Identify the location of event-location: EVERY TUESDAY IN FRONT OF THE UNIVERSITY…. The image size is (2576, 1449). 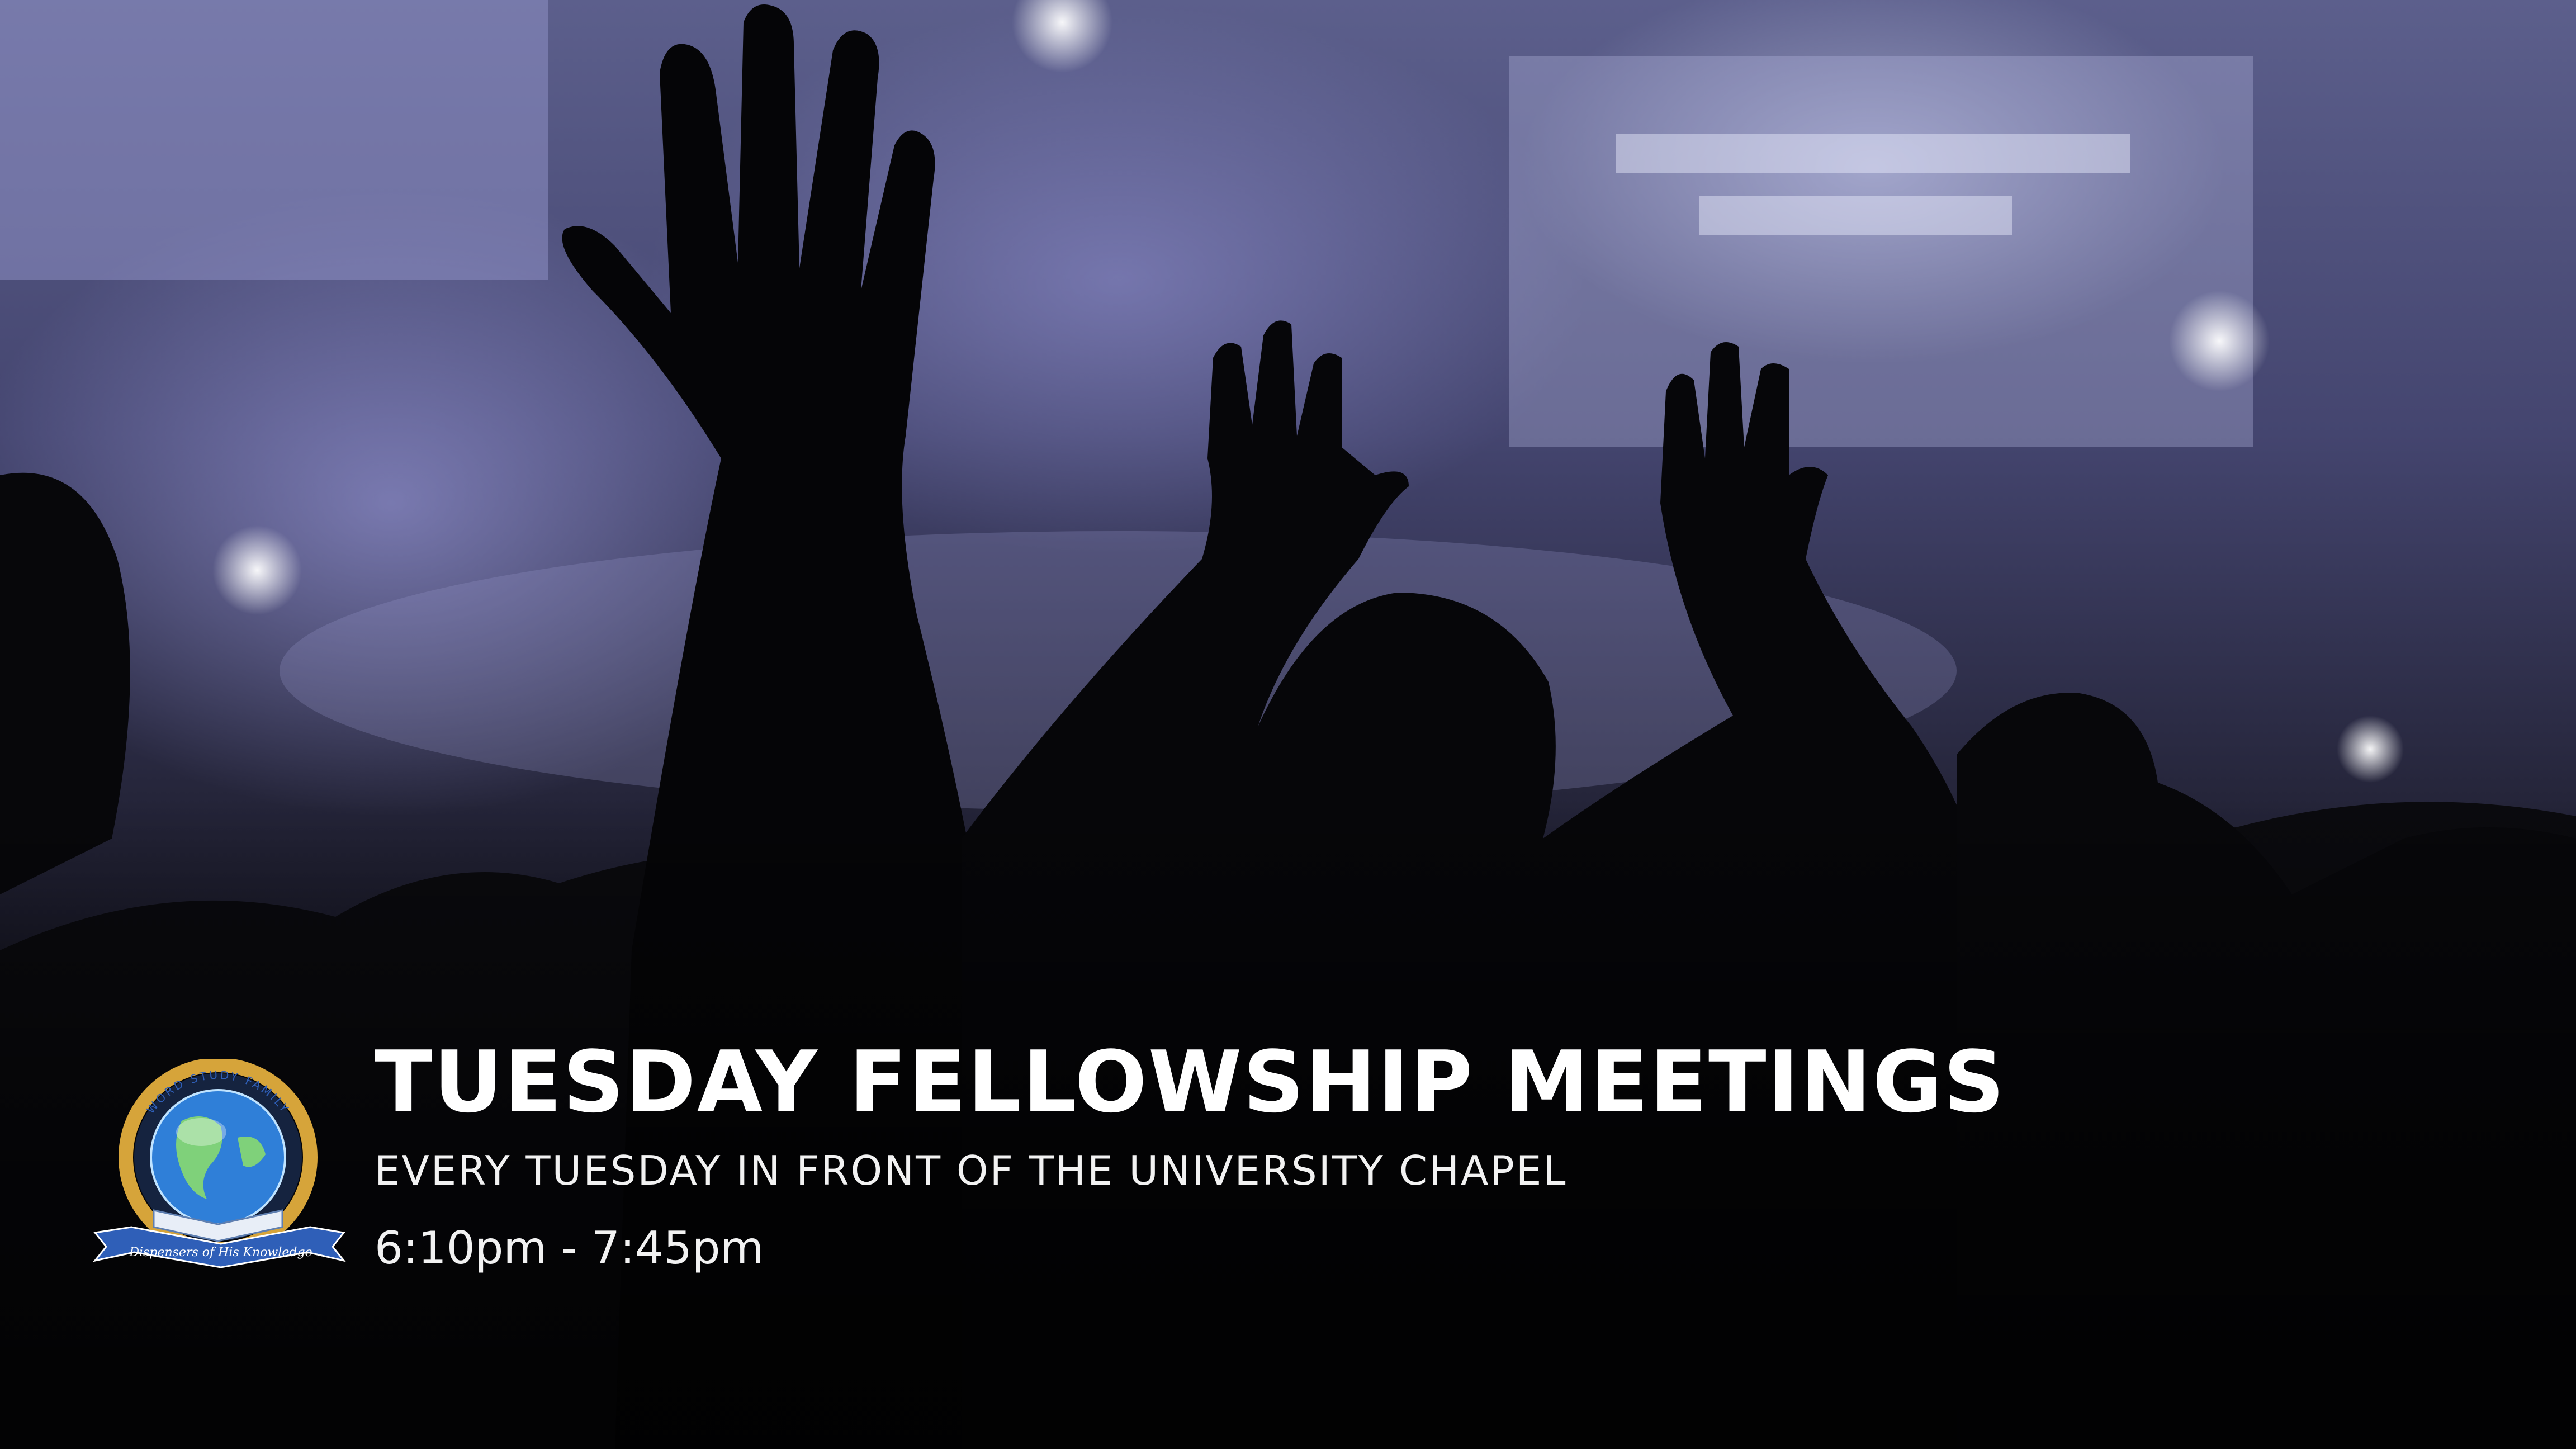
(972, 1170).